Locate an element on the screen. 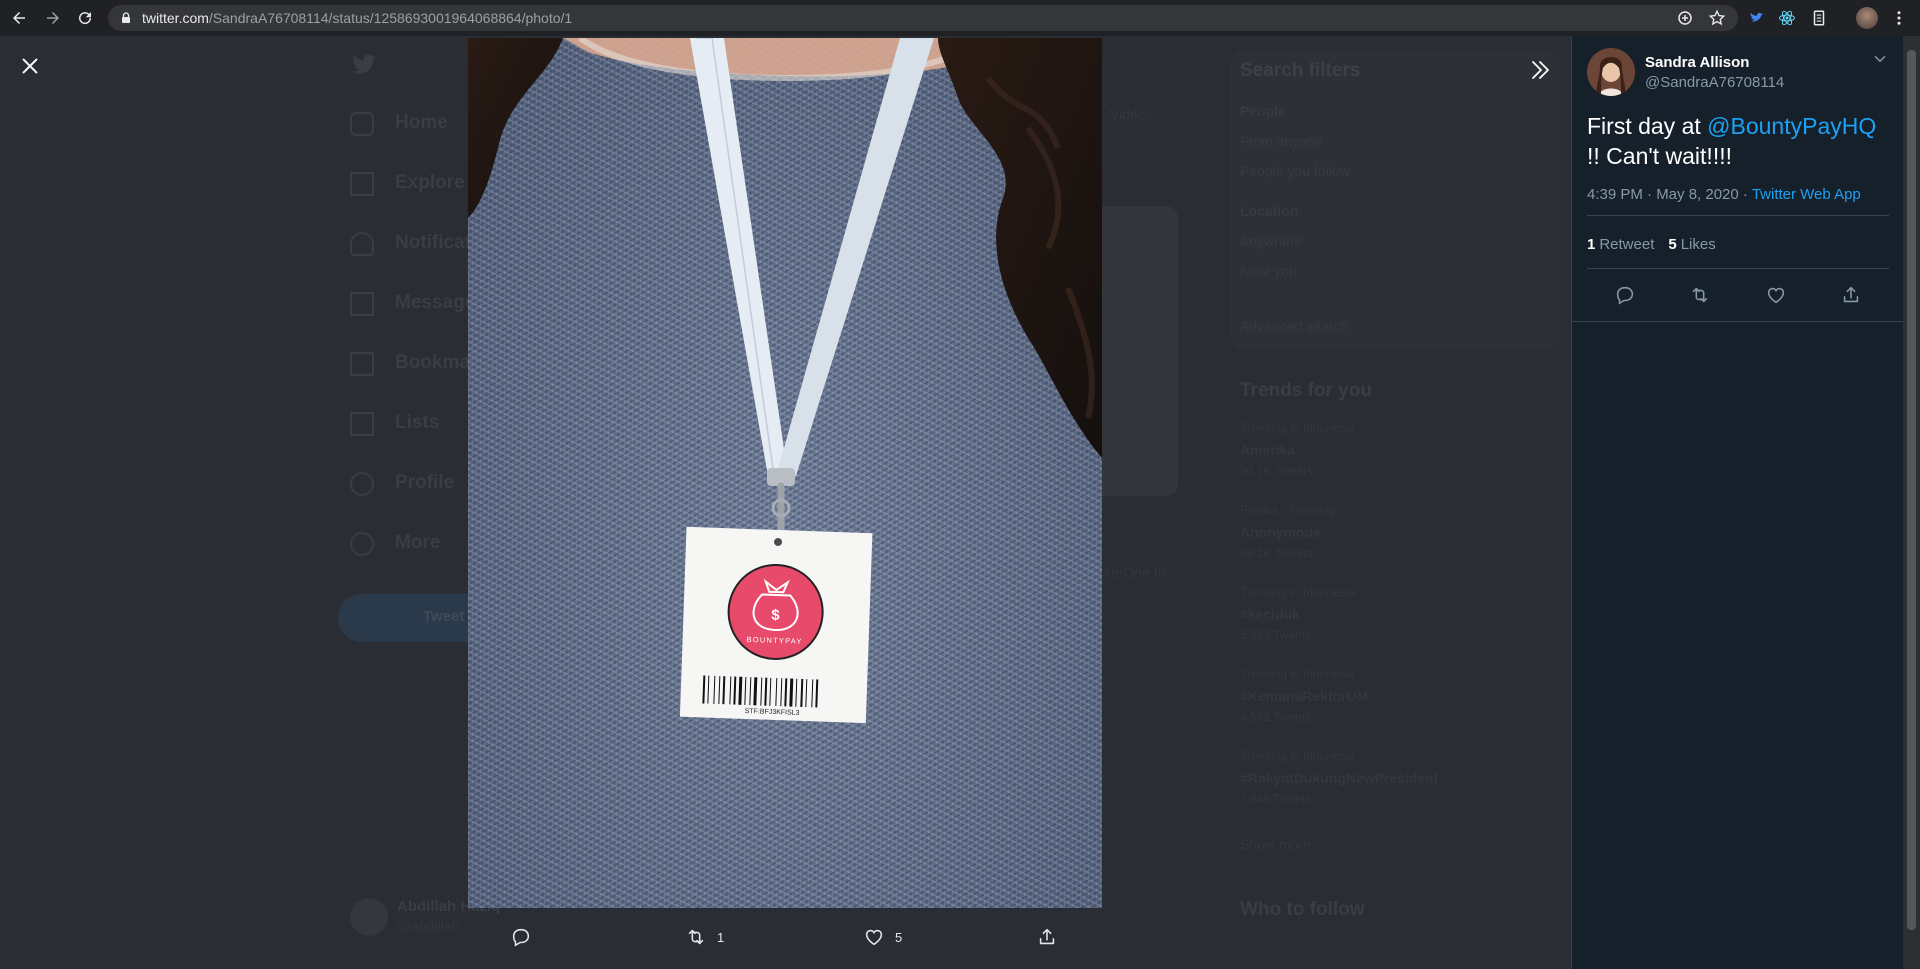  photo-like-button: 5 is located at coordinates (882, 937).